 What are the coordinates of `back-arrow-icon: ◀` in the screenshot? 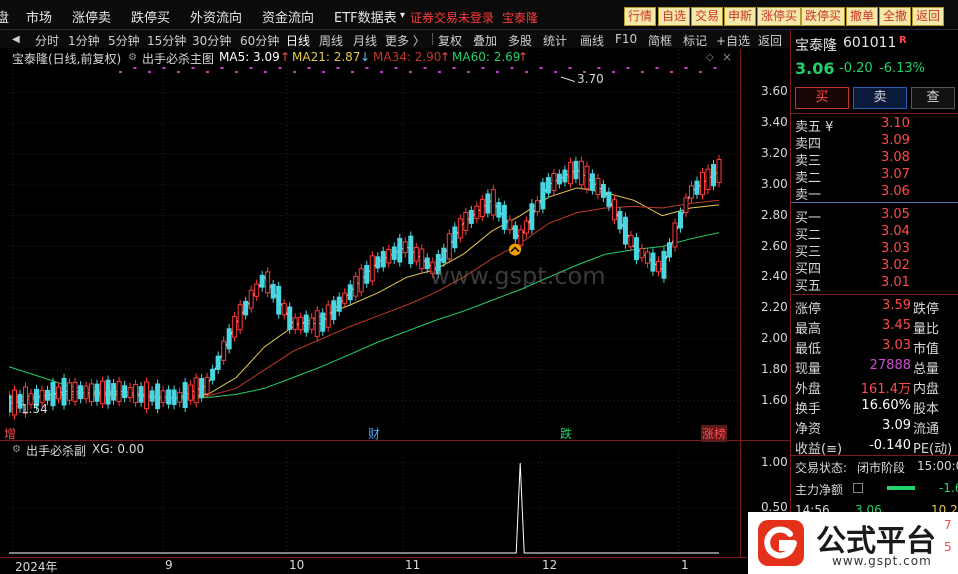 It's located at (16, 39).